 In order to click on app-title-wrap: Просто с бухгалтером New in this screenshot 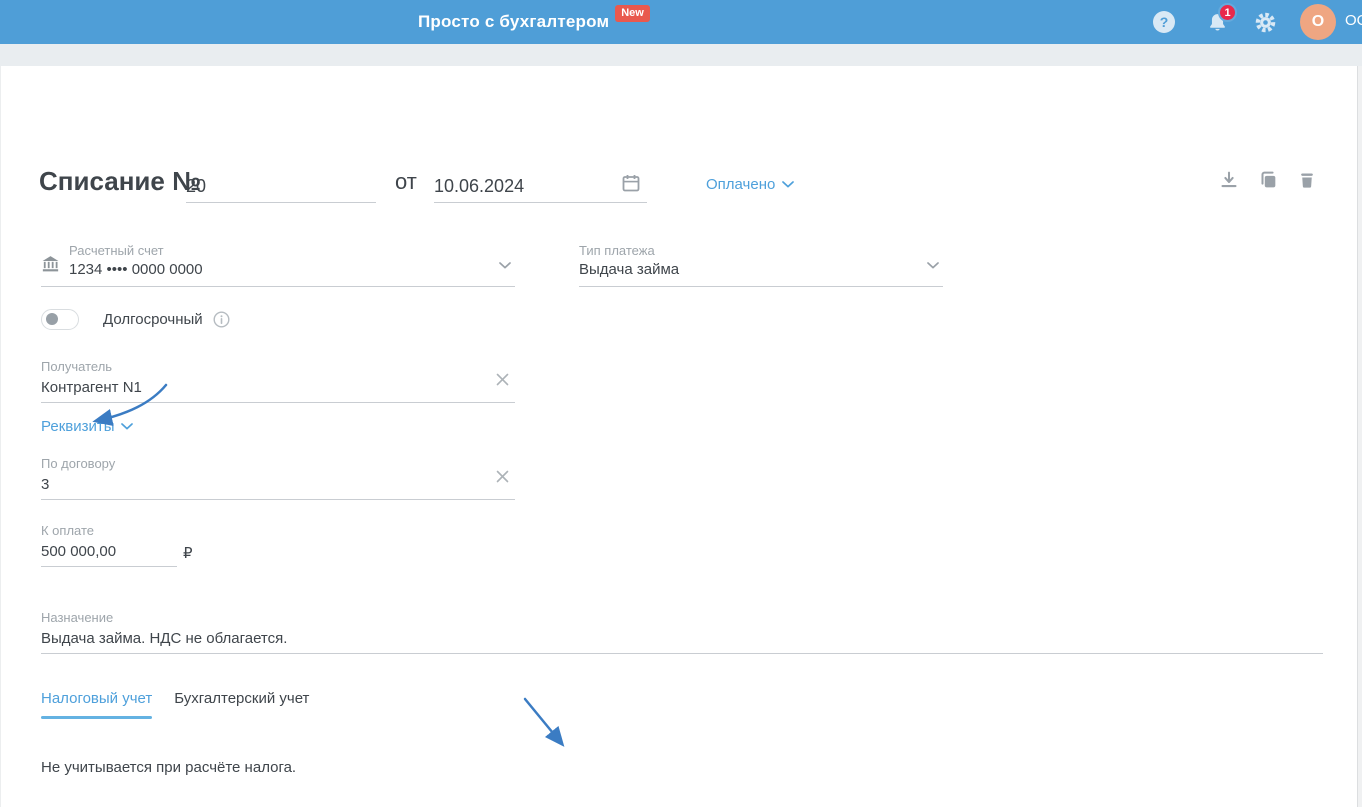, I will do `click(534, 22)`.